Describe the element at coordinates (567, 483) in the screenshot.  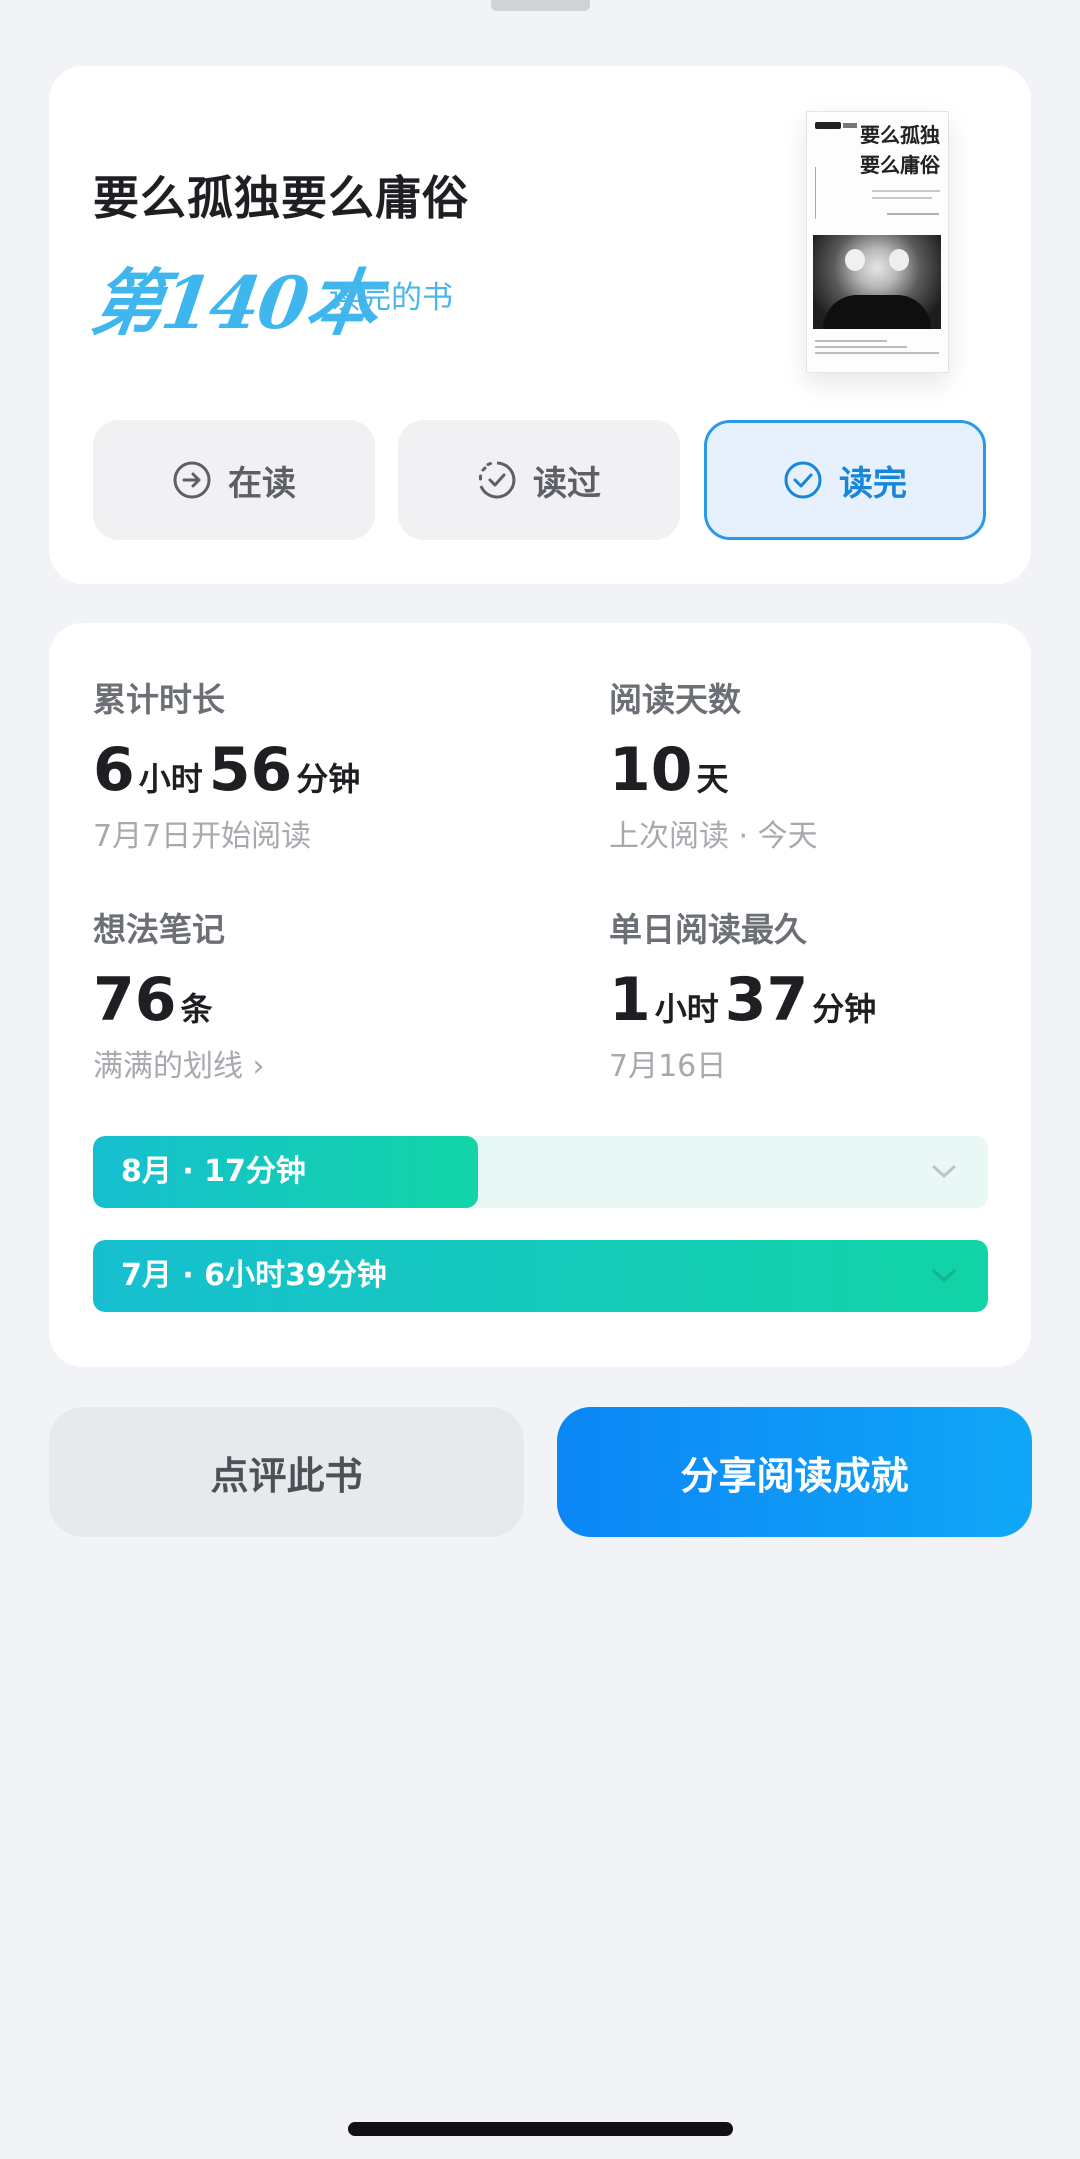
I see `status-read-label: 读过` at that location.